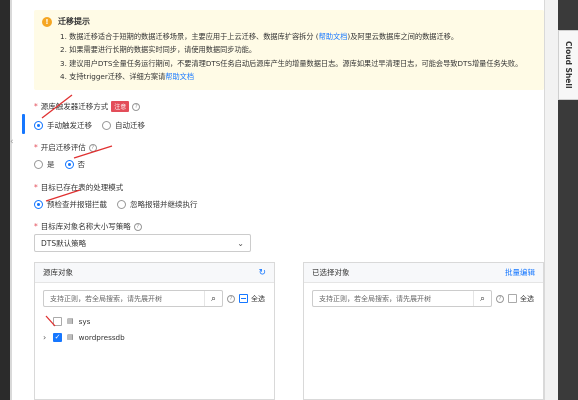 The width and height of the screenshot is (578, 400). What do you see at coordinates (402, 298) in the screenshot?
I see `target-search-input: 支持正则，若全局搜索，请先展开树 ⌕` at bounding box center [402, 298].